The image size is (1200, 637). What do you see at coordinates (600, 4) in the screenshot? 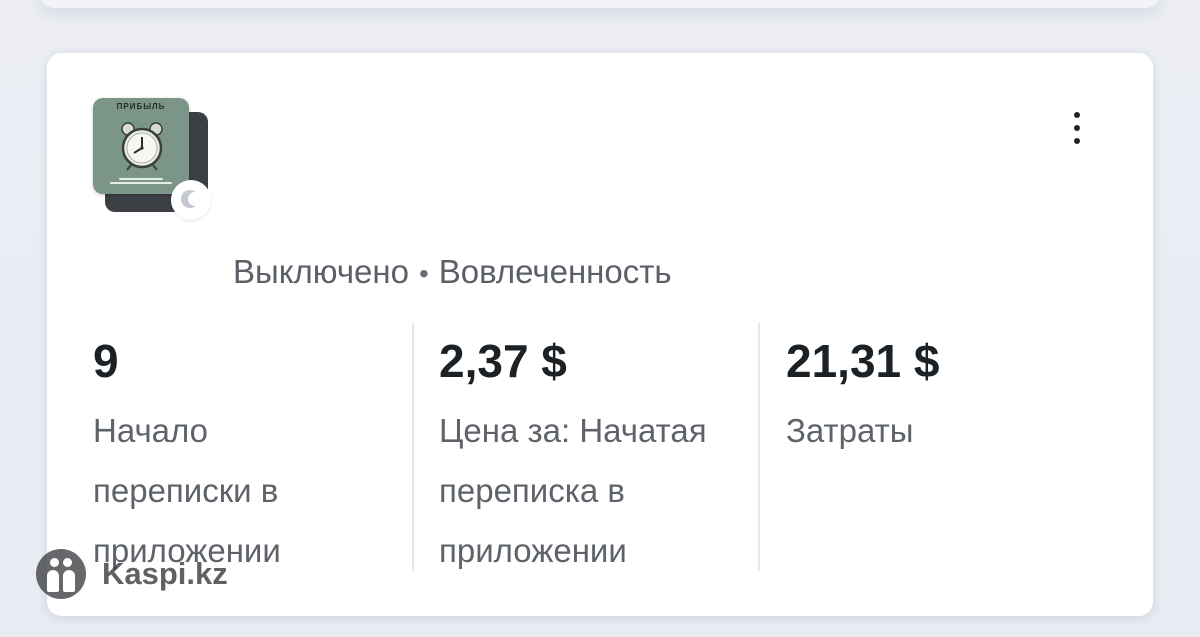
I see `previous-card-edge` at bounding box center [600, 4].